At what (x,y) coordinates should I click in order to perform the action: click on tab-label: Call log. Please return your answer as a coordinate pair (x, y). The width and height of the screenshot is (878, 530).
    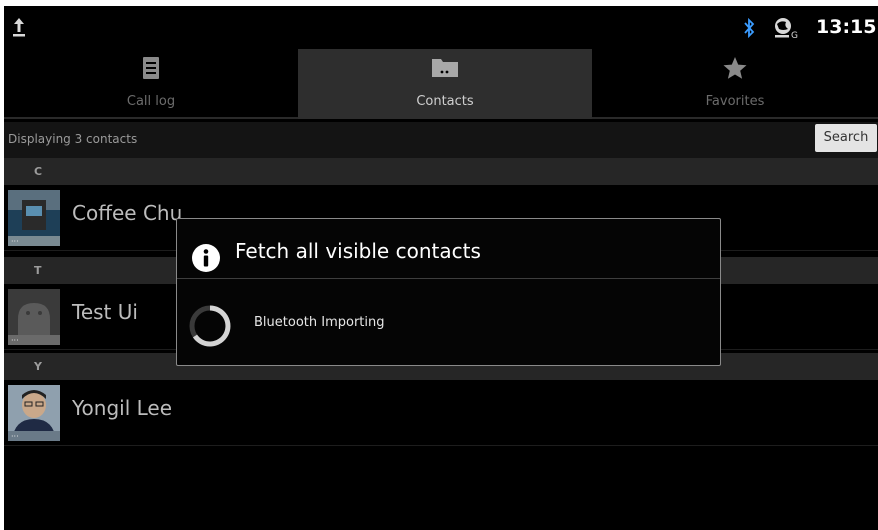
    Looking at the image, I should click on (151, 101).